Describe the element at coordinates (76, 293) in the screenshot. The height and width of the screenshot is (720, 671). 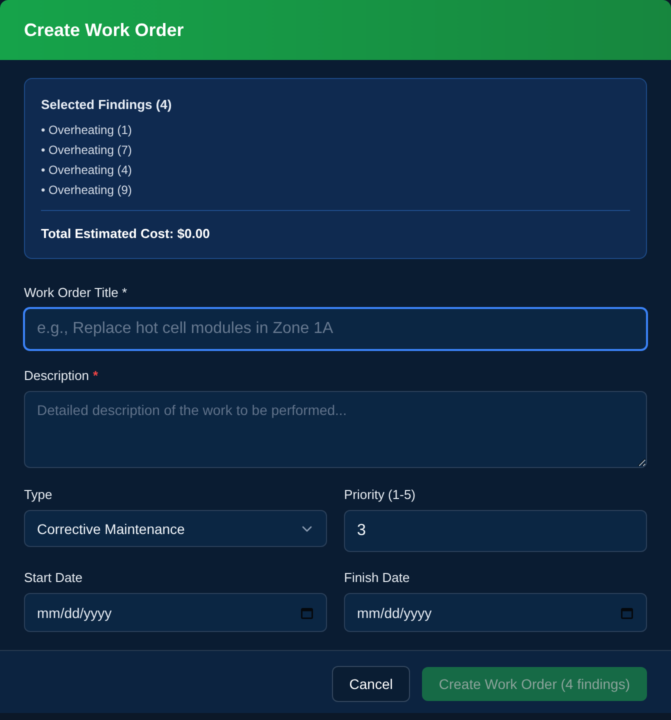
I see `field-label: Work Order Title *` at that location.